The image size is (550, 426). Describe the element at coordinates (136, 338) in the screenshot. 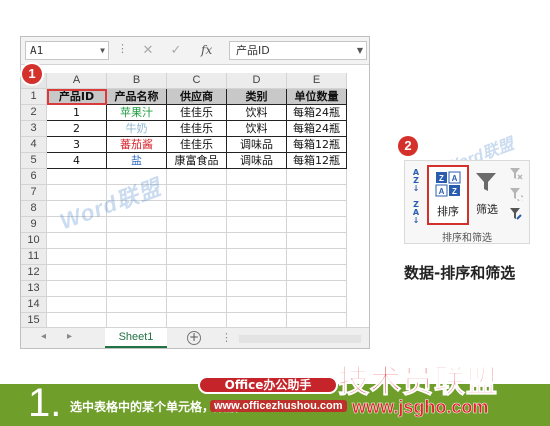

I see `sheet-tab-sheet1: Sheet1` at that location.